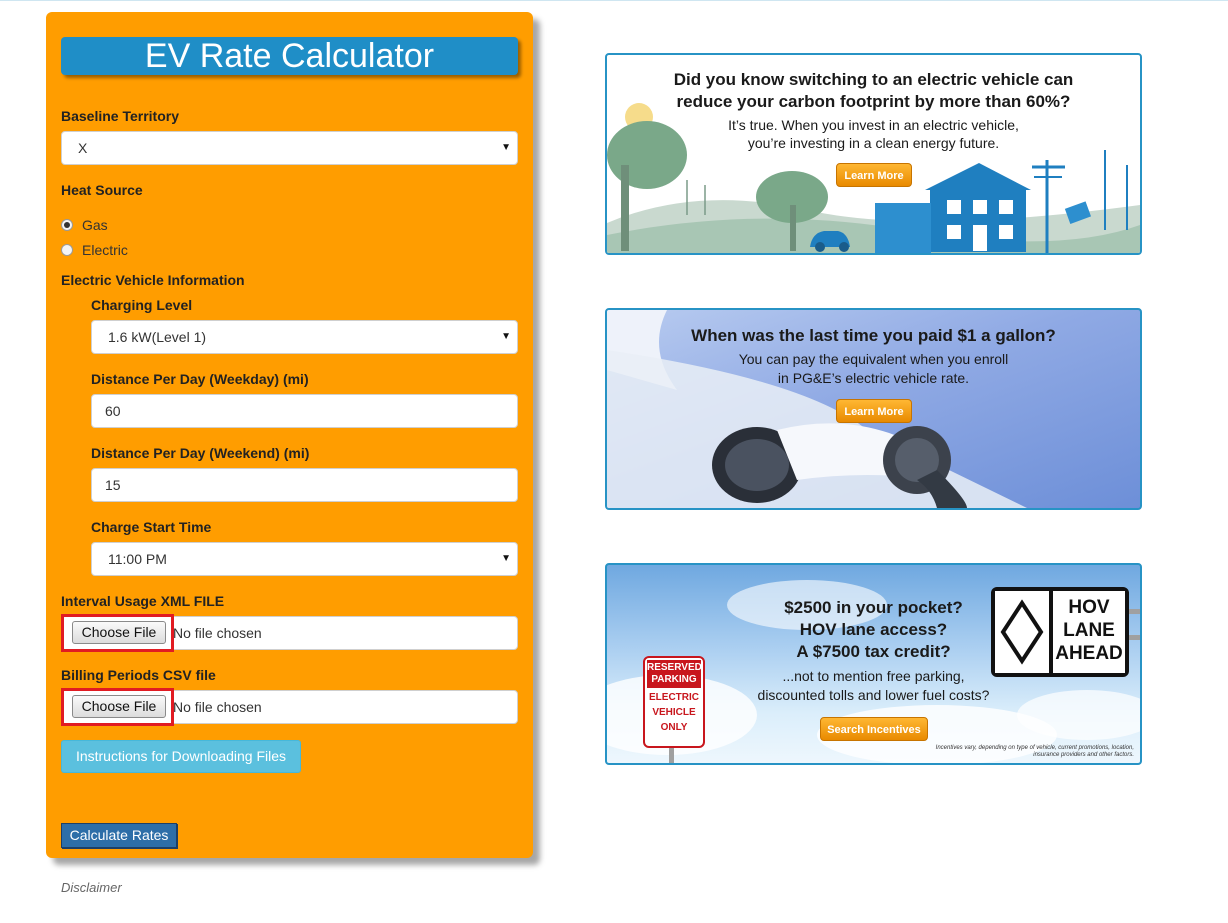  Describe the element at coordinates (674, 667) in the screenshot. I see `sign-reserved-line-1: RESERVED` at that location.